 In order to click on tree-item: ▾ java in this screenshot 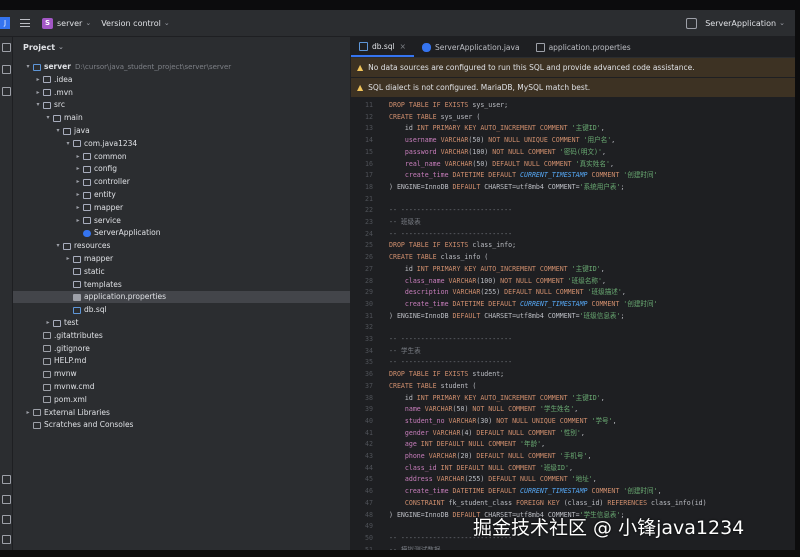, I will do `click(181, 131)`.